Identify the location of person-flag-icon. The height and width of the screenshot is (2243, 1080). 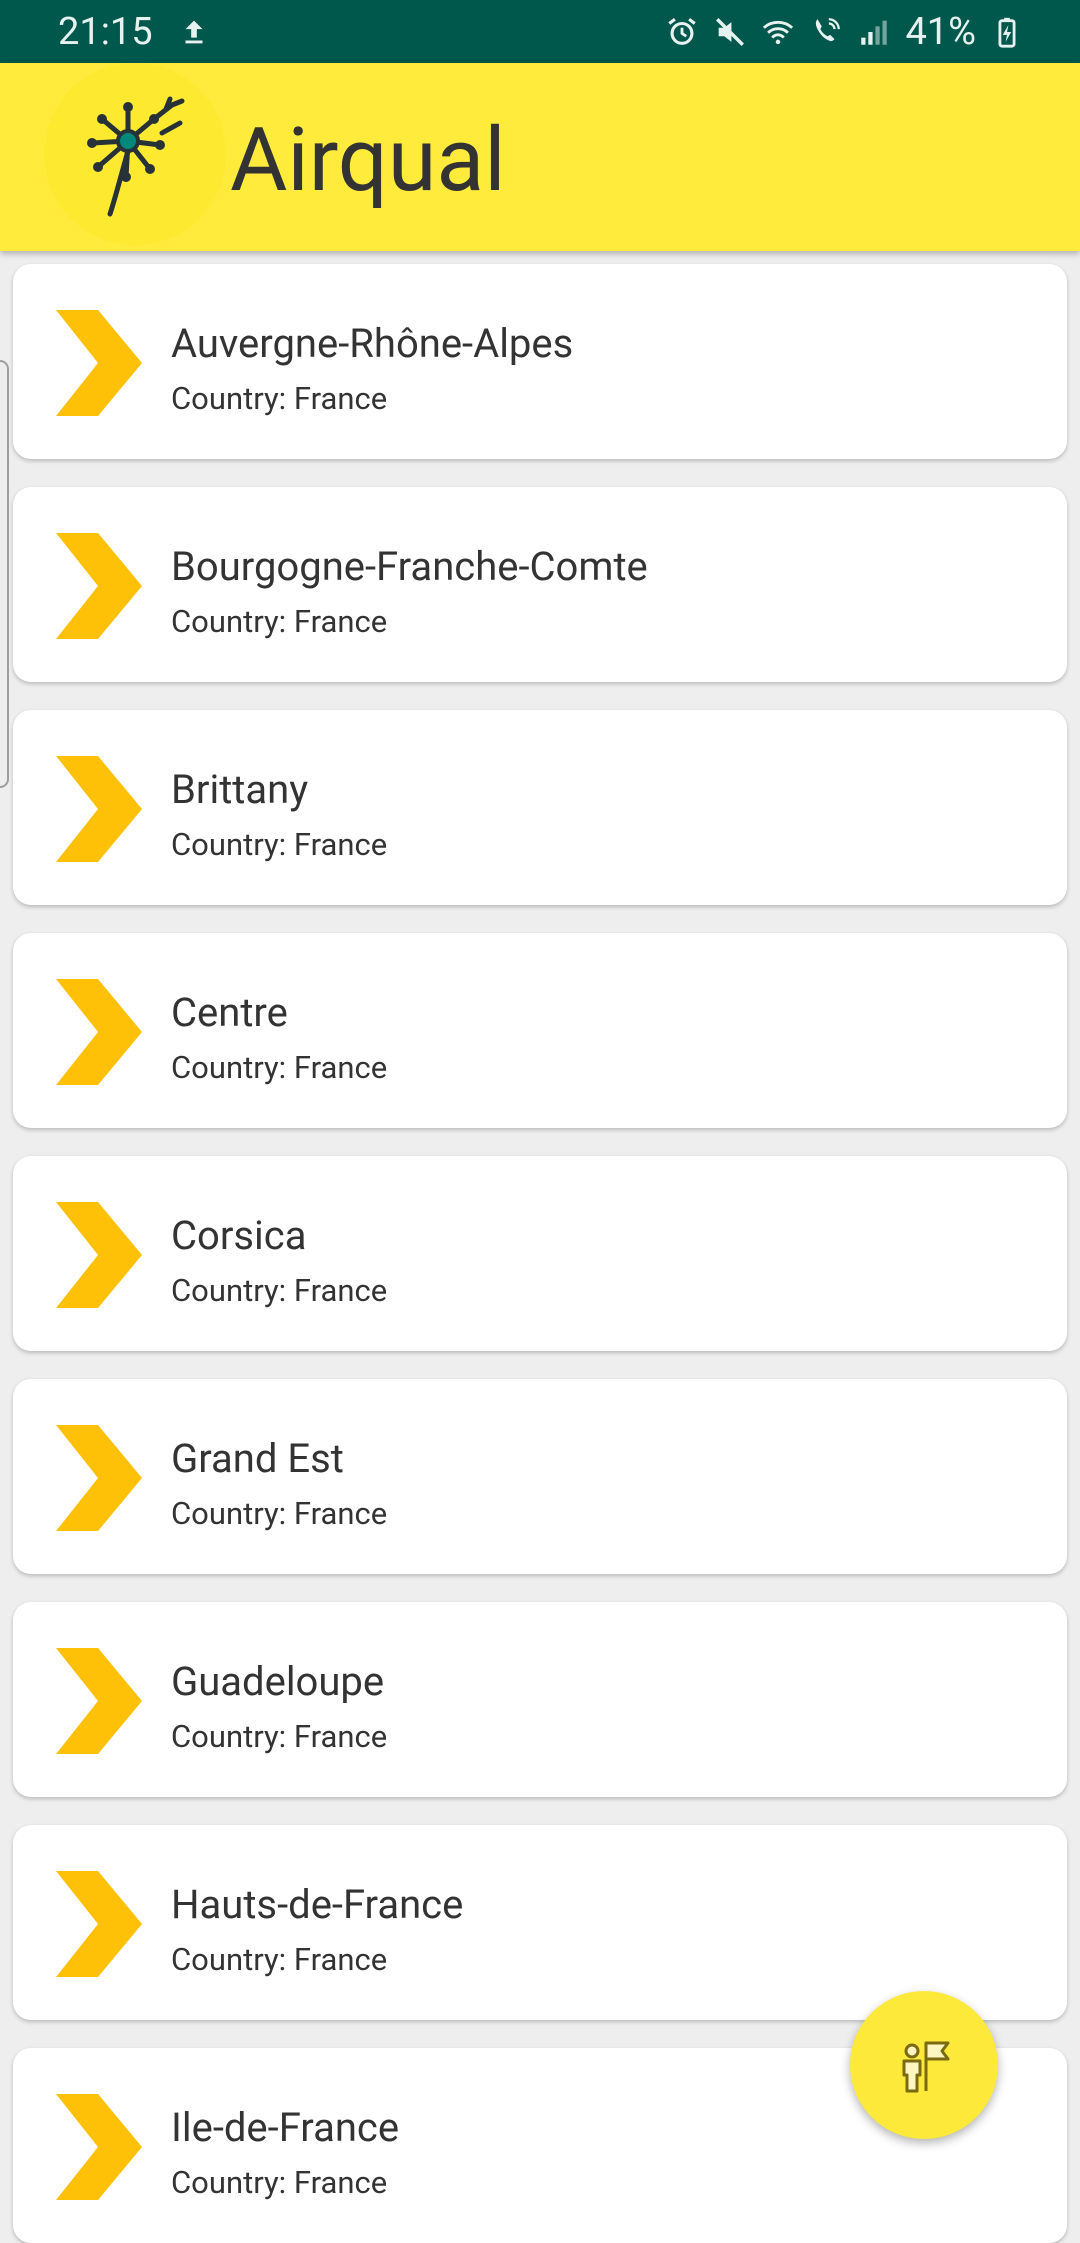
(926, 2067).